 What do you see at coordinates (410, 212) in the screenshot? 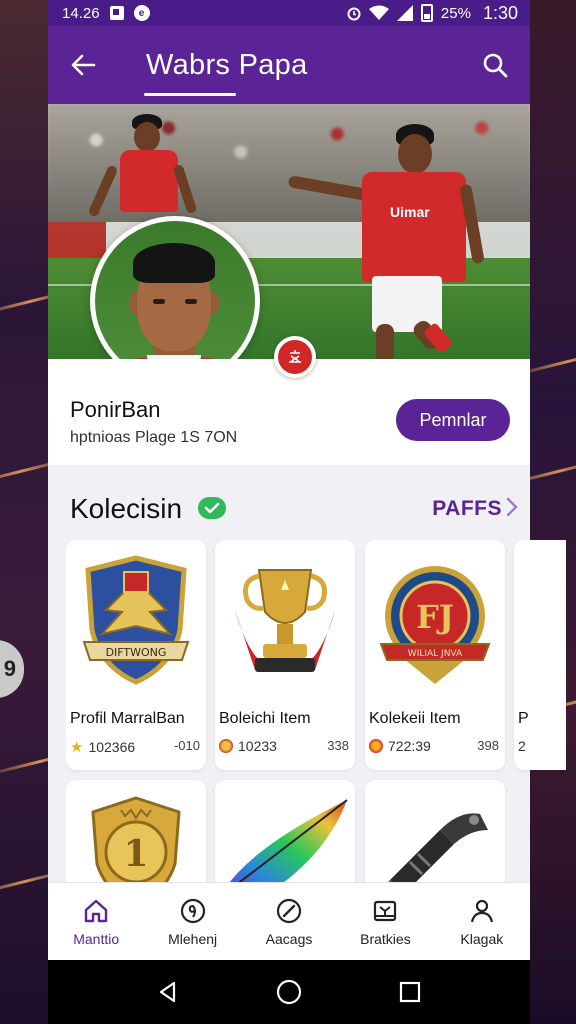
I see `shirt-text: Uimar` at bounding box center [410, 212].